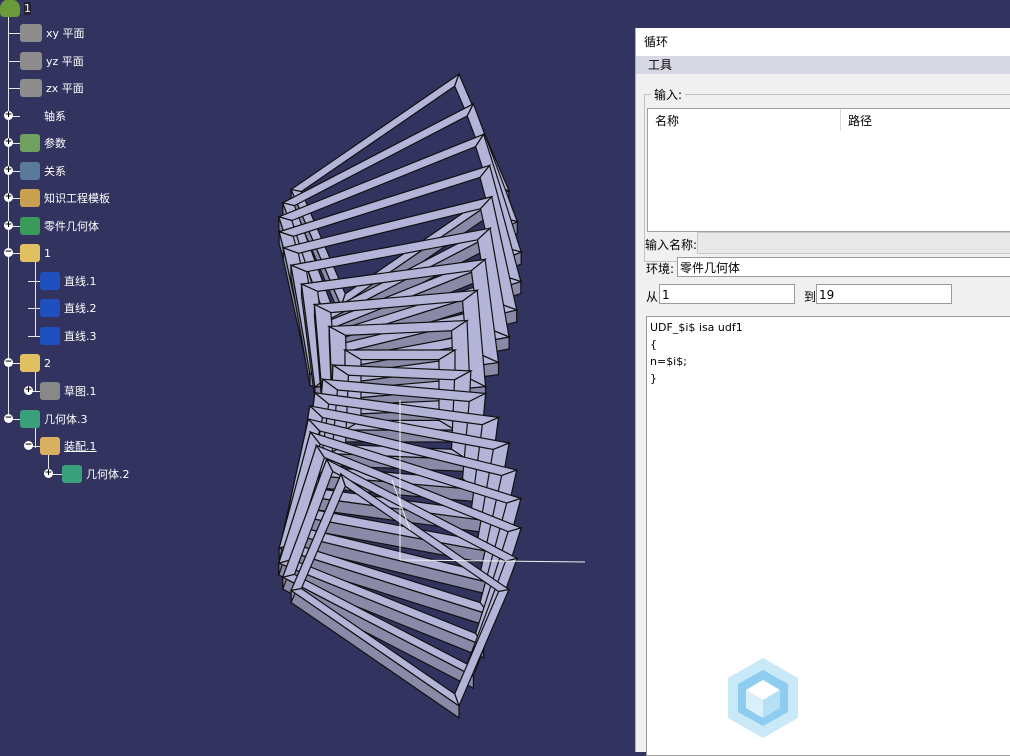 The width and height of the screenshot is (1010, 756). Describe the element at coordinates (30, 171) in the screenshot. I see `relations-icon` at that location.